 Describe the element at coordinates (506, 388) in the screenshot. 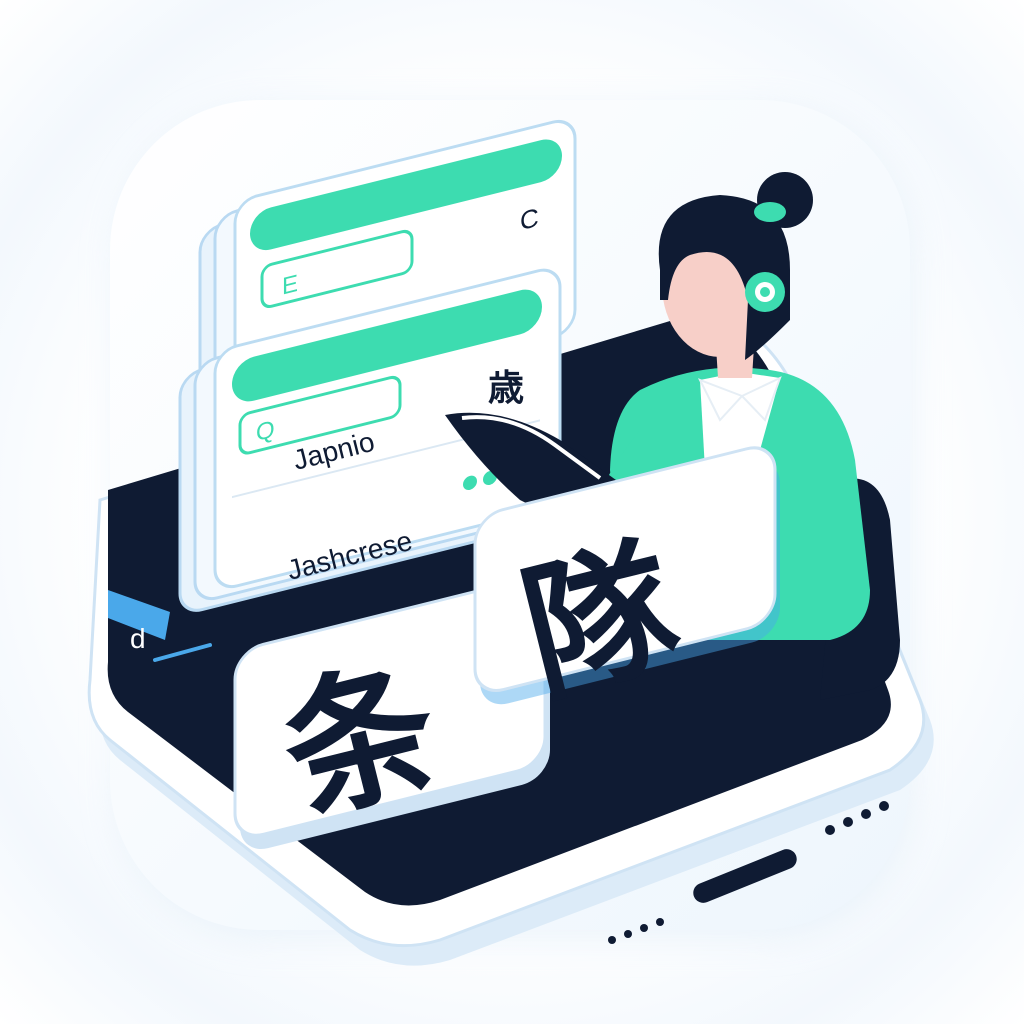

I see `front-card-kanji: 歳` at that location.